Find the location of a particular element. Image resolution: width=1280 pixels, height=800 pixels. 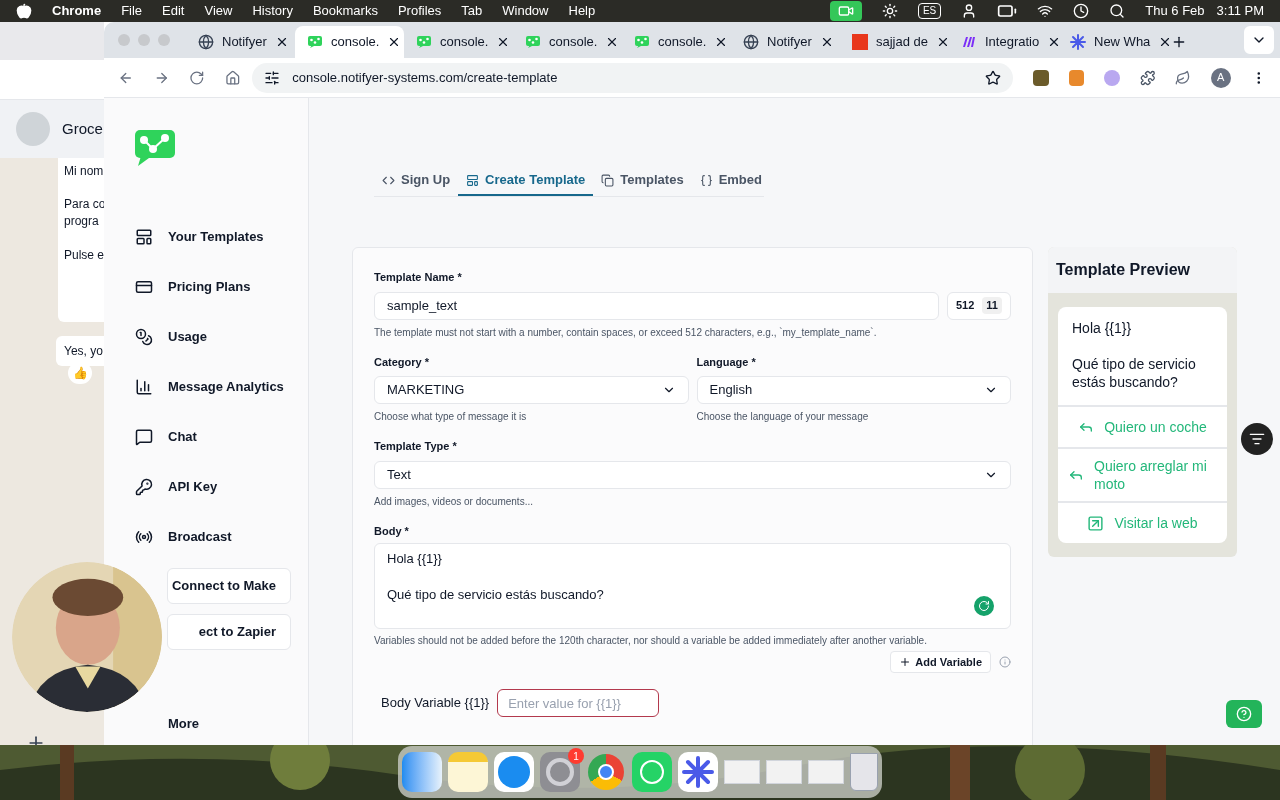

template-name-field: sample_text is located at coordinates (656, 305).